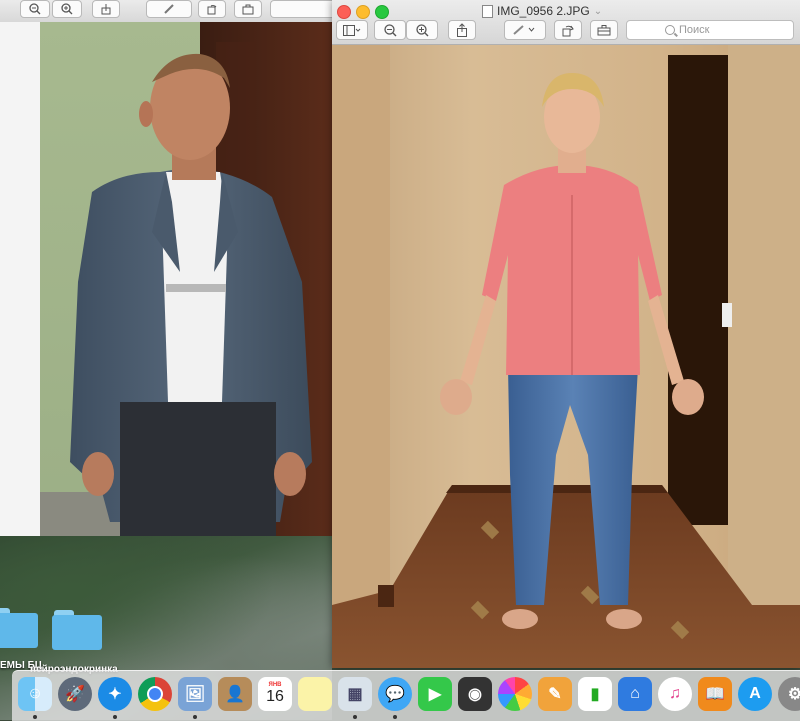 The width and height of the screenshot is (800, 721). What do you see at coordinates (543, 11) in the screenshot?
I see `window-title-text: IMG_0956 2.JPG` at bounding box center [543, 11].